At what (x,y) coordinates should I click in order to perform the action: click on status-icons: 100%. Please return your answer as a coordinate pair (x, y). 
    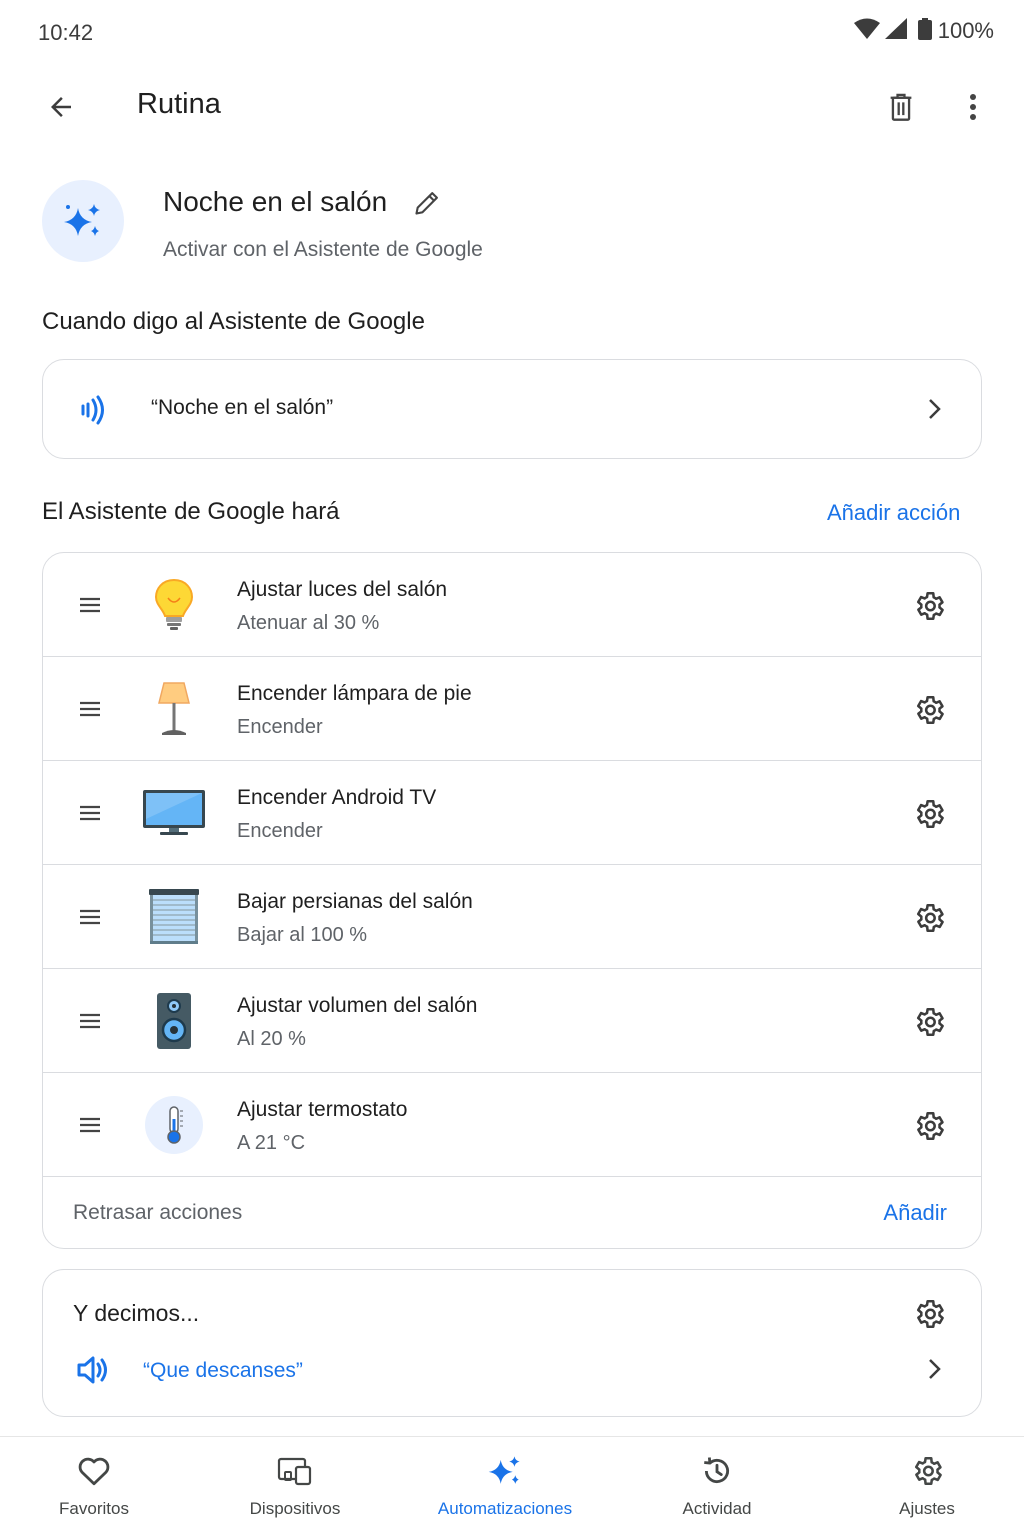
    Looking at the image, I should click on (923, 31).